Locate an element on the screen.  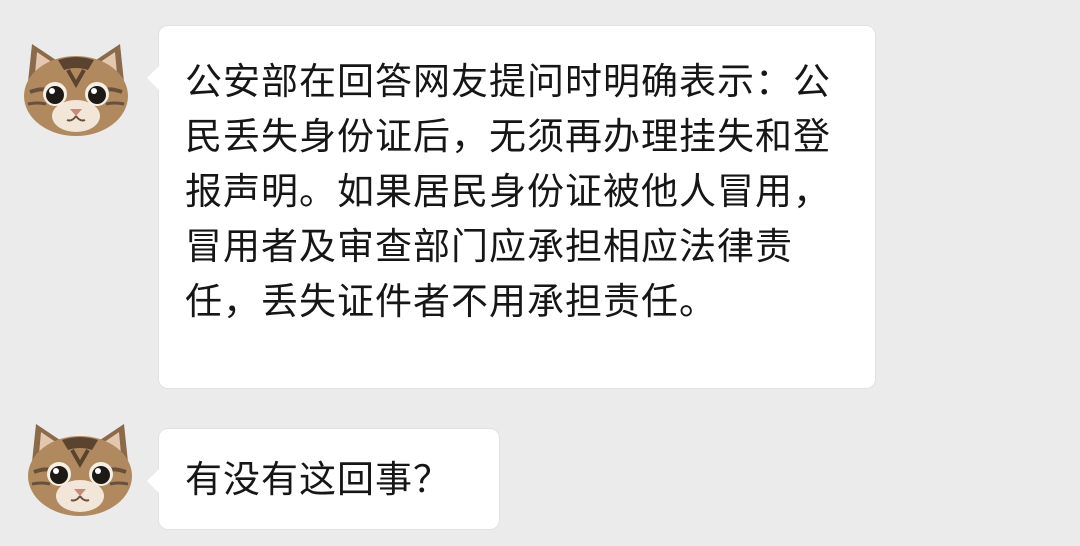
message-text: 有没有这回事？ is located at coordinates (318, 479).